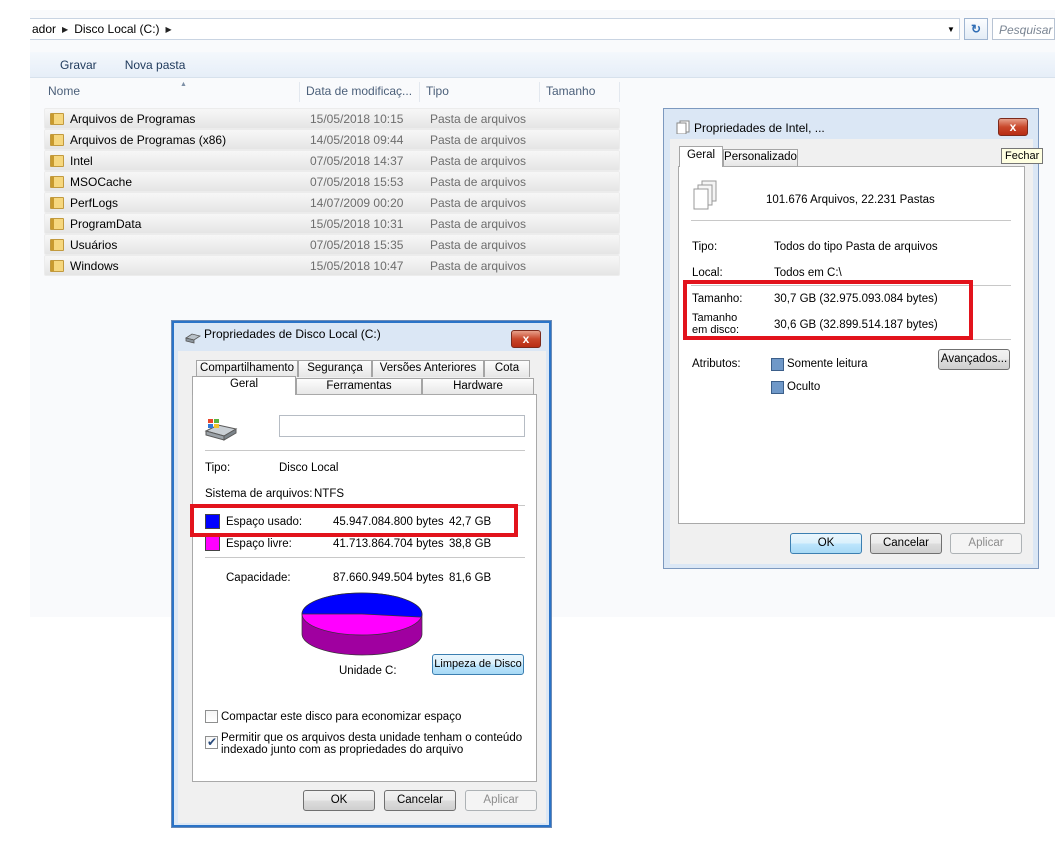  I want to click on location-value: Todos em C:\, so click(808, 273).